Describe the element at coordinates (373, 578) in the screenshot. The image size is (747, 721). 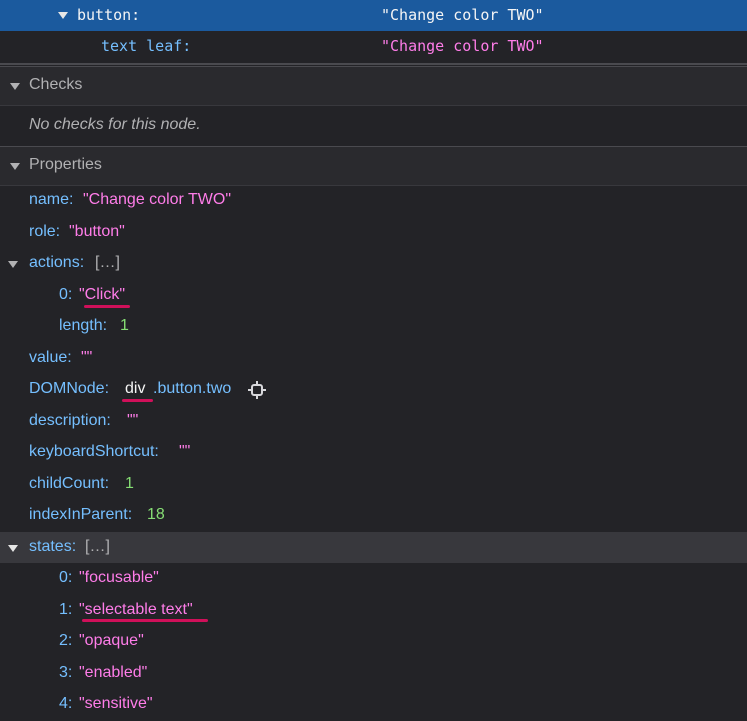
I see `state-item: 0: "focusable"` at that location.